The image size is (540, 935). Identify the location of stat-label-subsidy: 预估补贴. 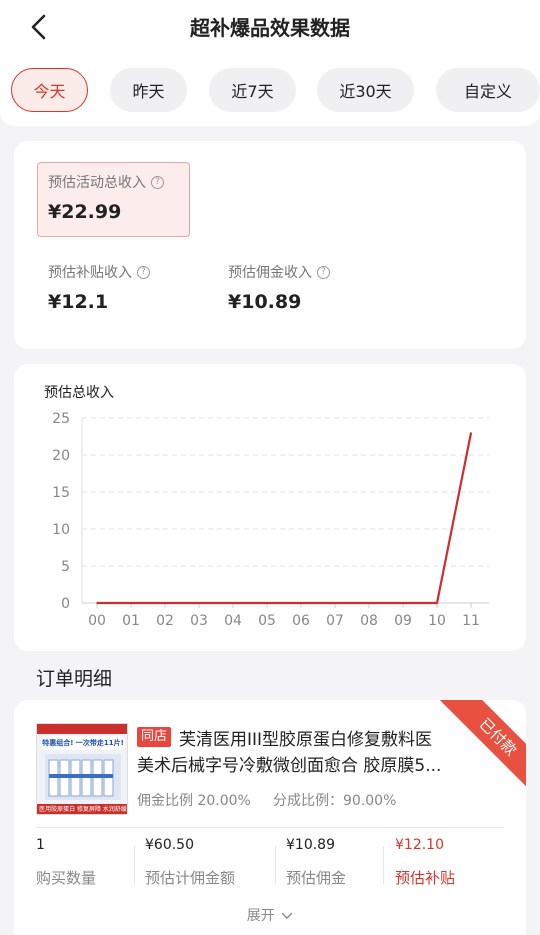
(425, 878).